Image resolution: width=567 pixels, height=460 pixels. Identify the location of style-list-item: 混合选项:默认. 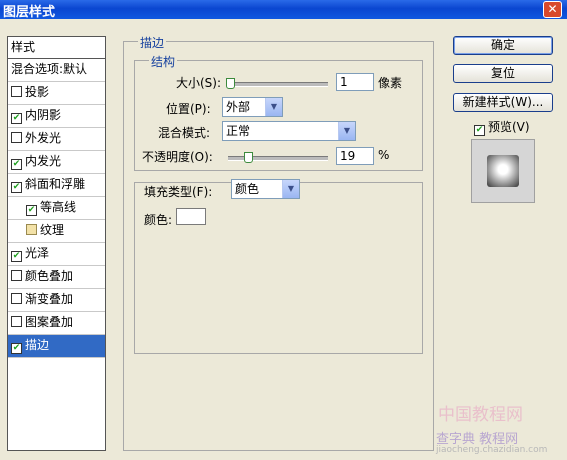
(56, 70).